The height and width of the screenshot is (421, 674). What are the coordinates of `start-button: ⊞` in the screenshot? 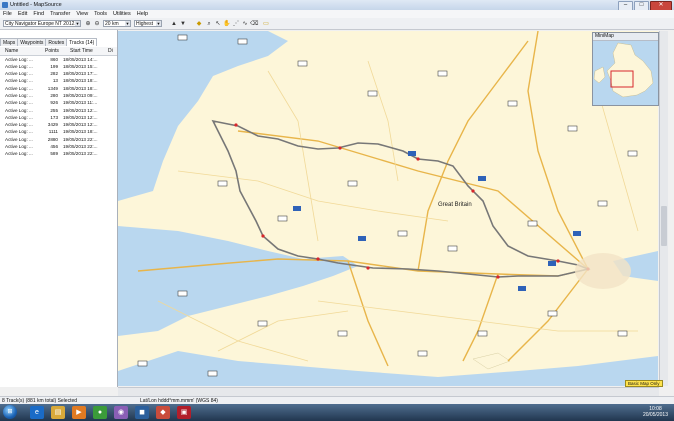 It's located at (10, 412).